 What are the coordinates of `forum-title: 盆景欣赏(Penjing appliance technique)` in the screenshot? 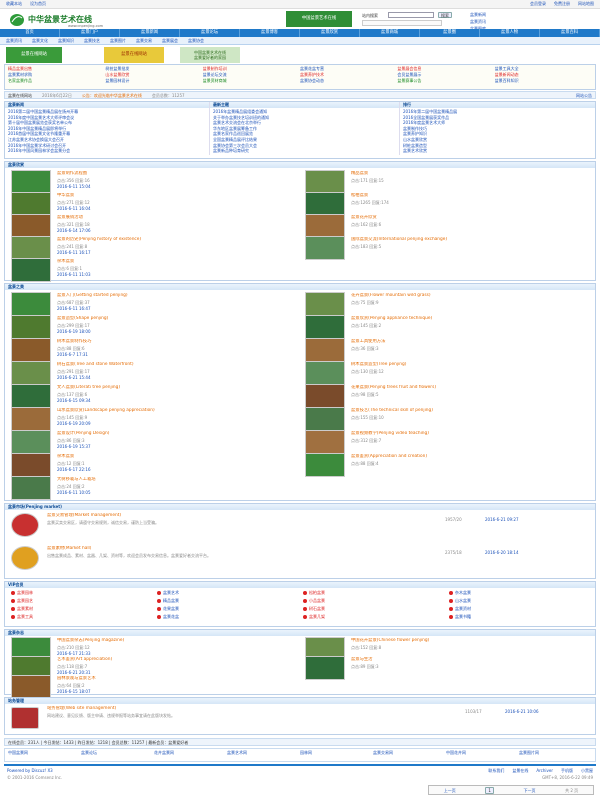 It's located at (471, 318).